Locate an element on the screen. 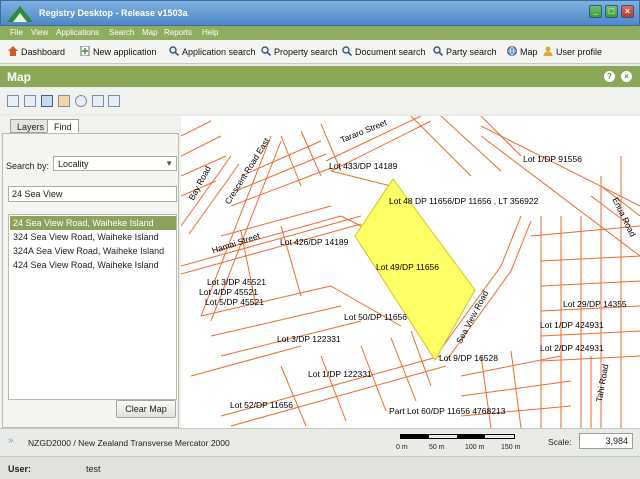 Image resolution: width=640 pixels, height=479 pixels. help-icon: ? is located at coordinates (609, 76).